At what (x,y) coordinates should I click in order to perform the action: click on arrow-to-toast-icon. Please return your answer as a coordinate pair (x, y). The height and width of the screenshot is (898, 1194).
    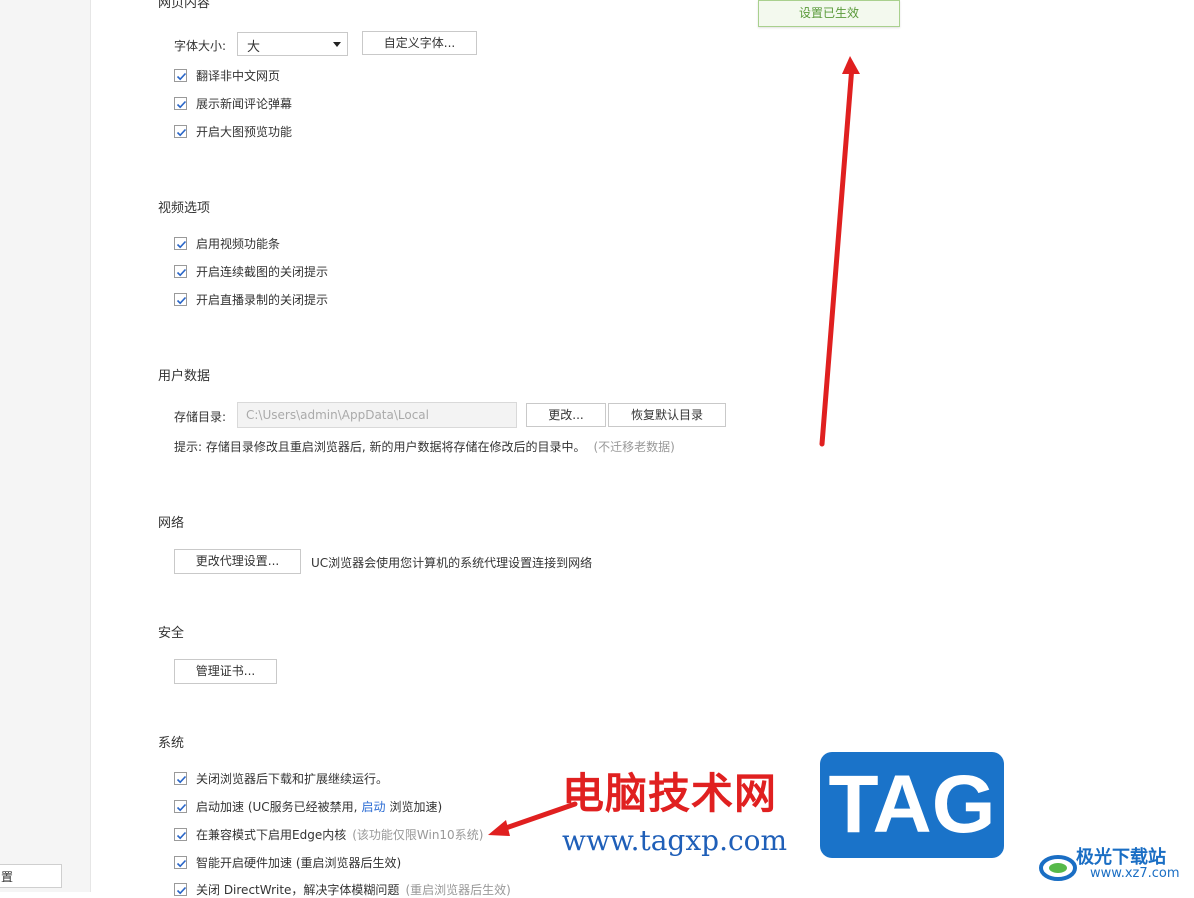
    Looking at the image, I should click on (839, 251).